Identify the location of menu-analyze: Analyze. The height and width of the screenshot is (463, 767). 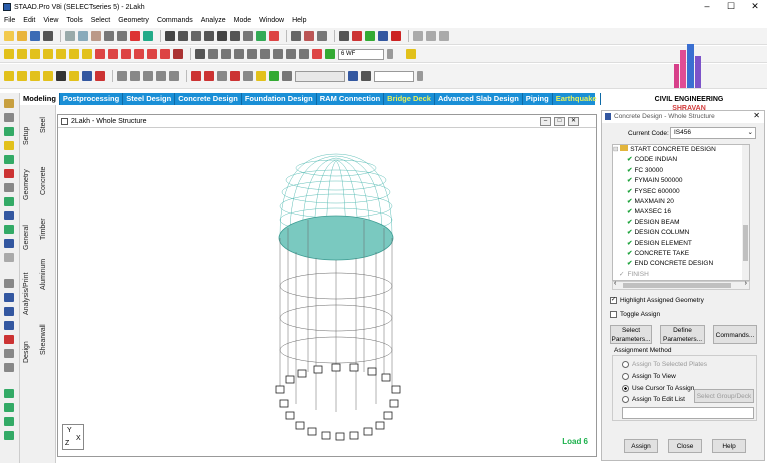
(213, 20).